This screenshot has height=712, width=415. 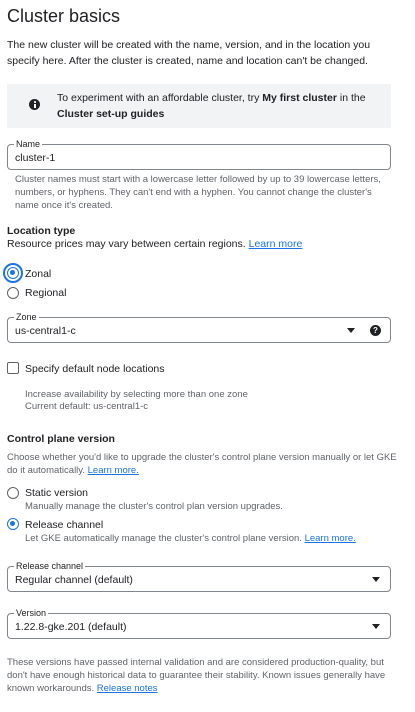 What do you see at coordinates (64, 525) in the screenshot?
I see `release-channel-label: Release channel` at bounding box center [64, 525].